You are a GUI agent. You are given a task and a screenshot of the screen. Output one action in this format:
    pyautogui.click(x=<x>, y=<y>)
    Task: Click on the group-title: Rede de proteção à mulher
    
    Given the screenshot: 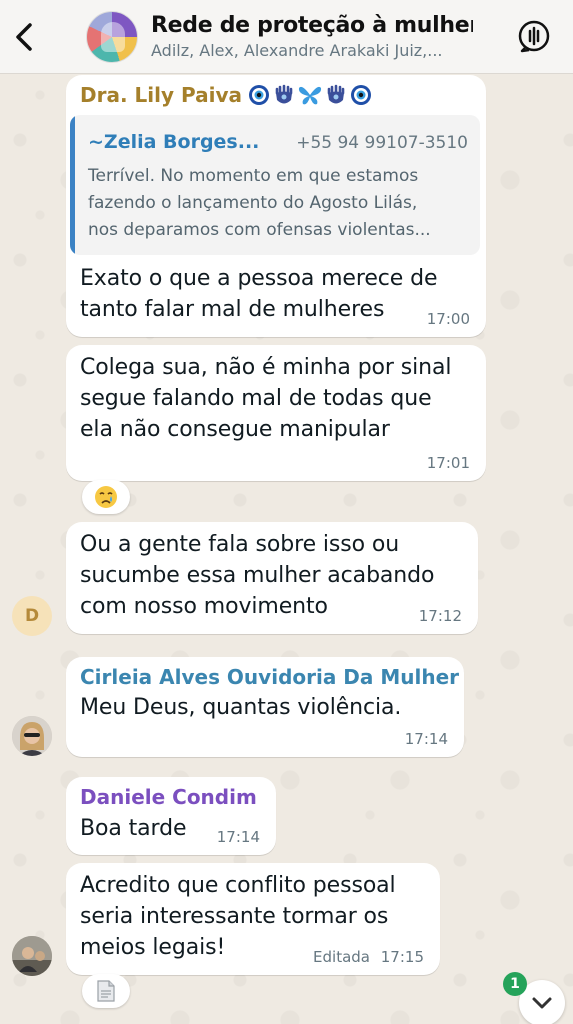 What is the action you would take?
    pyautogui.click(x=312, y=25)
    